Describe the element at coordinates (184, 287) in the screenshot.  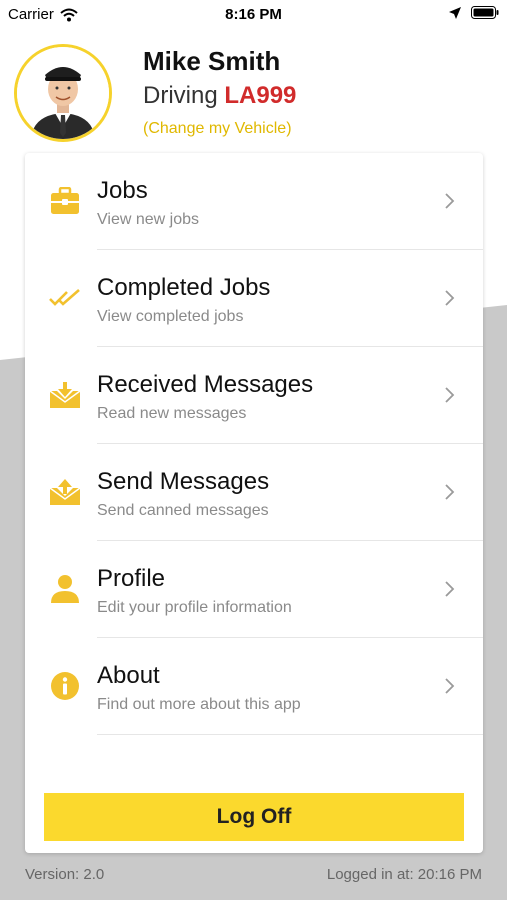
I see `menu-item-title: Completed Jobs` at that location.